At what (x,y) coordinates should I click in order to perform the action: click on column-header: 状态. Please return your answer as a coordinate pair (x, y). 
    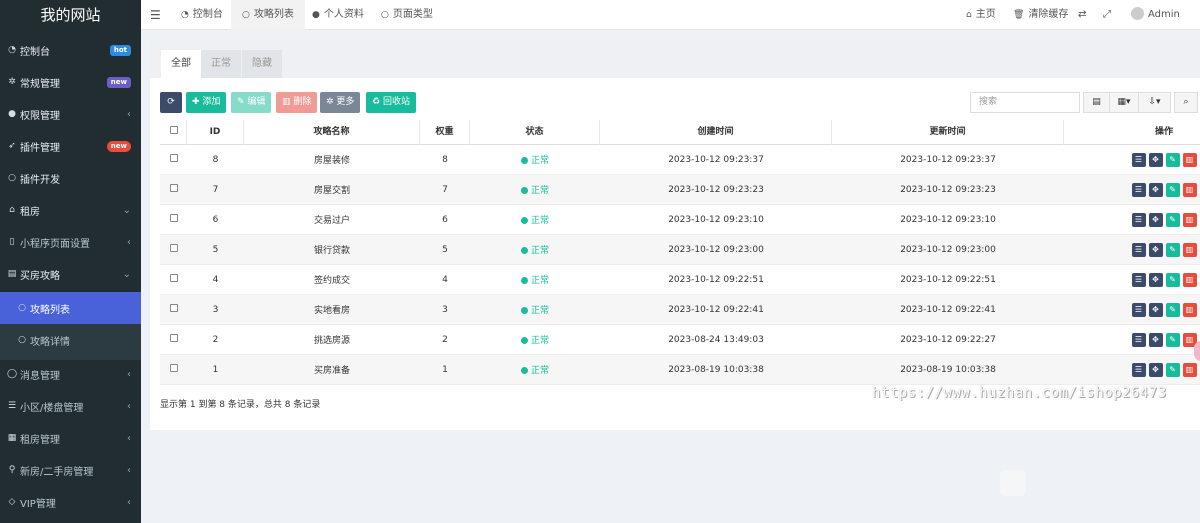
    Looking at the image, I should click on (535, 132).